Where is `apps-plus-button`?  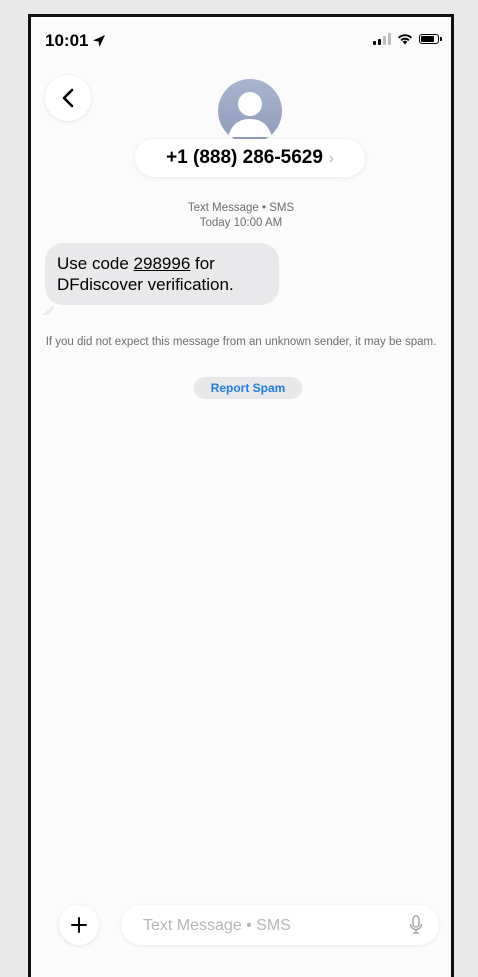 apps-plus-button is located at coordinates (79, 925).